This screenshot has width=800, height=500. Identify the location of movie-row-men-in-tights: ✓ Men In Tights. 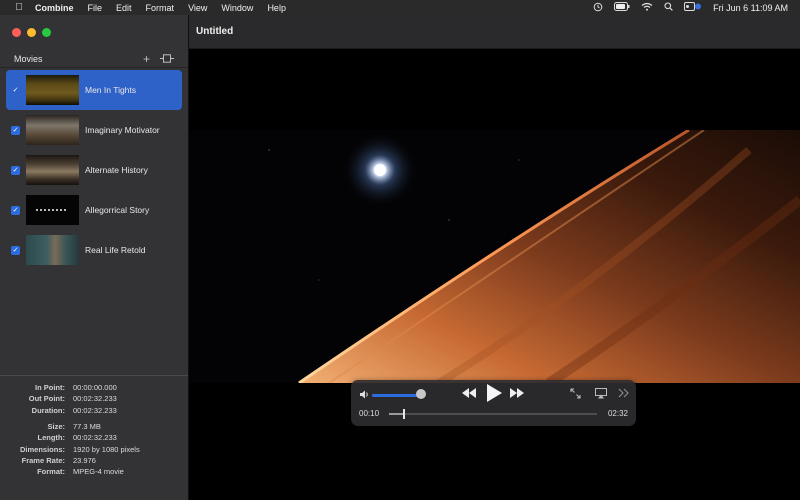
(94, 90).